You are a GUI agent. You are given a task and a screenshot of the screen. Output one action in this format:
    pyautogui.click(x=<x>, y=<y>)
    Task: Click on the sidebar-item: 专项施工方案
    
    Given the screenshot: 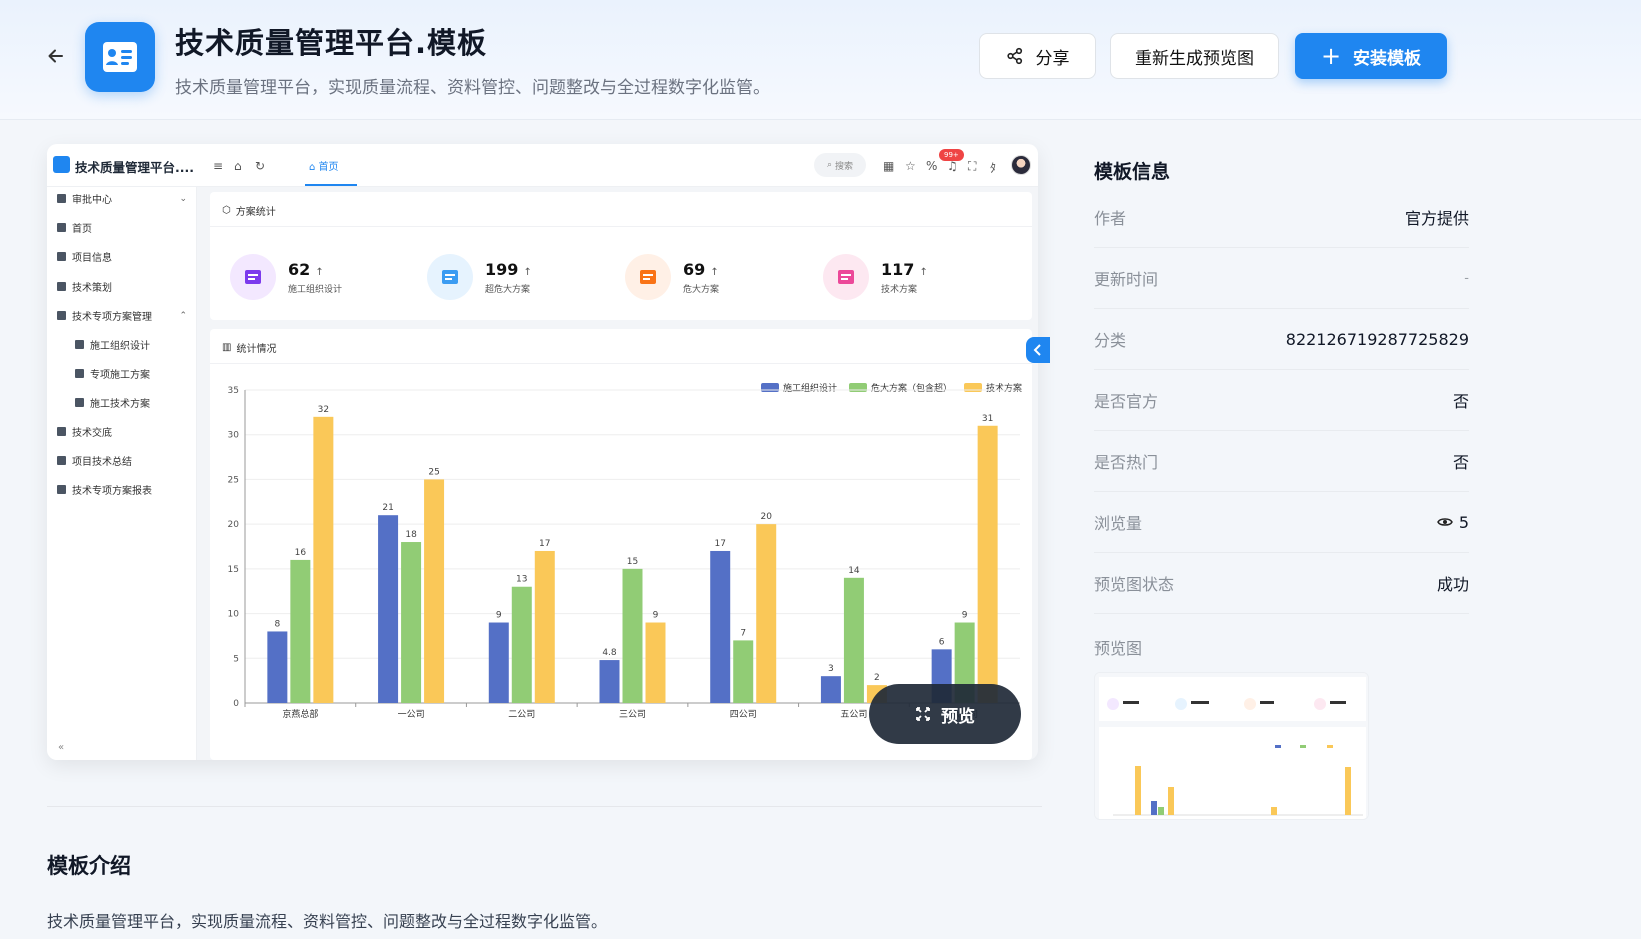 What is the action you would take?
    pyautogui.click(x=131, y=373)
    